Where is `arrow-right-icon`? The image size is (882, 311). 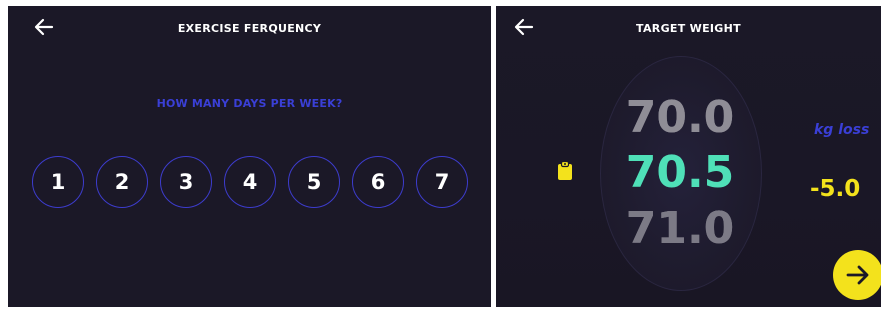
arrow-right-icon is located at coordinates (857, 275).